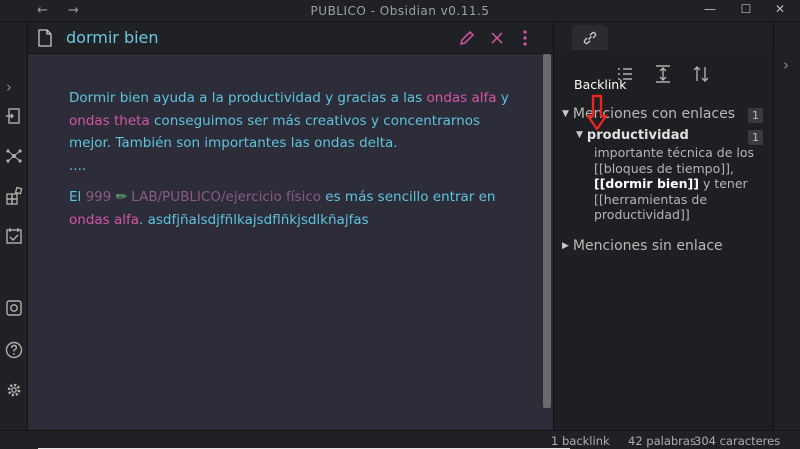  I want to click on editor-scrollbar, so click(547, 231).